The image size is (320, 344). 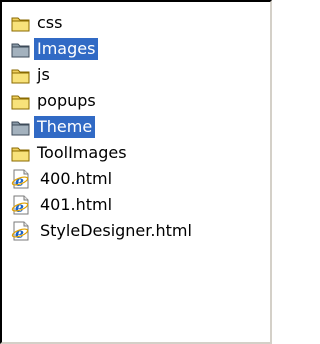 I want to click on tree-item-theme: Theme, so click(x=140, y=127).